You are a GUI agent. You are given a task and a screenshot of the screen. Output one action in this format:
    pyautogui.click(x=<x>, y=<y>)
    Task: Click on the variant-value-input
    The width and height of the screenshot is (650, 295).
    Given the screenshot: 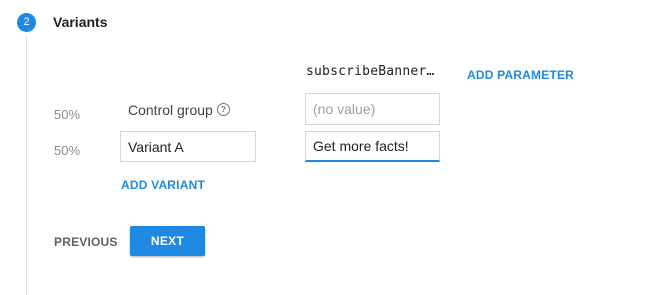 What is the action you would take?
    pyautogui.click(x=372, y=146)
    